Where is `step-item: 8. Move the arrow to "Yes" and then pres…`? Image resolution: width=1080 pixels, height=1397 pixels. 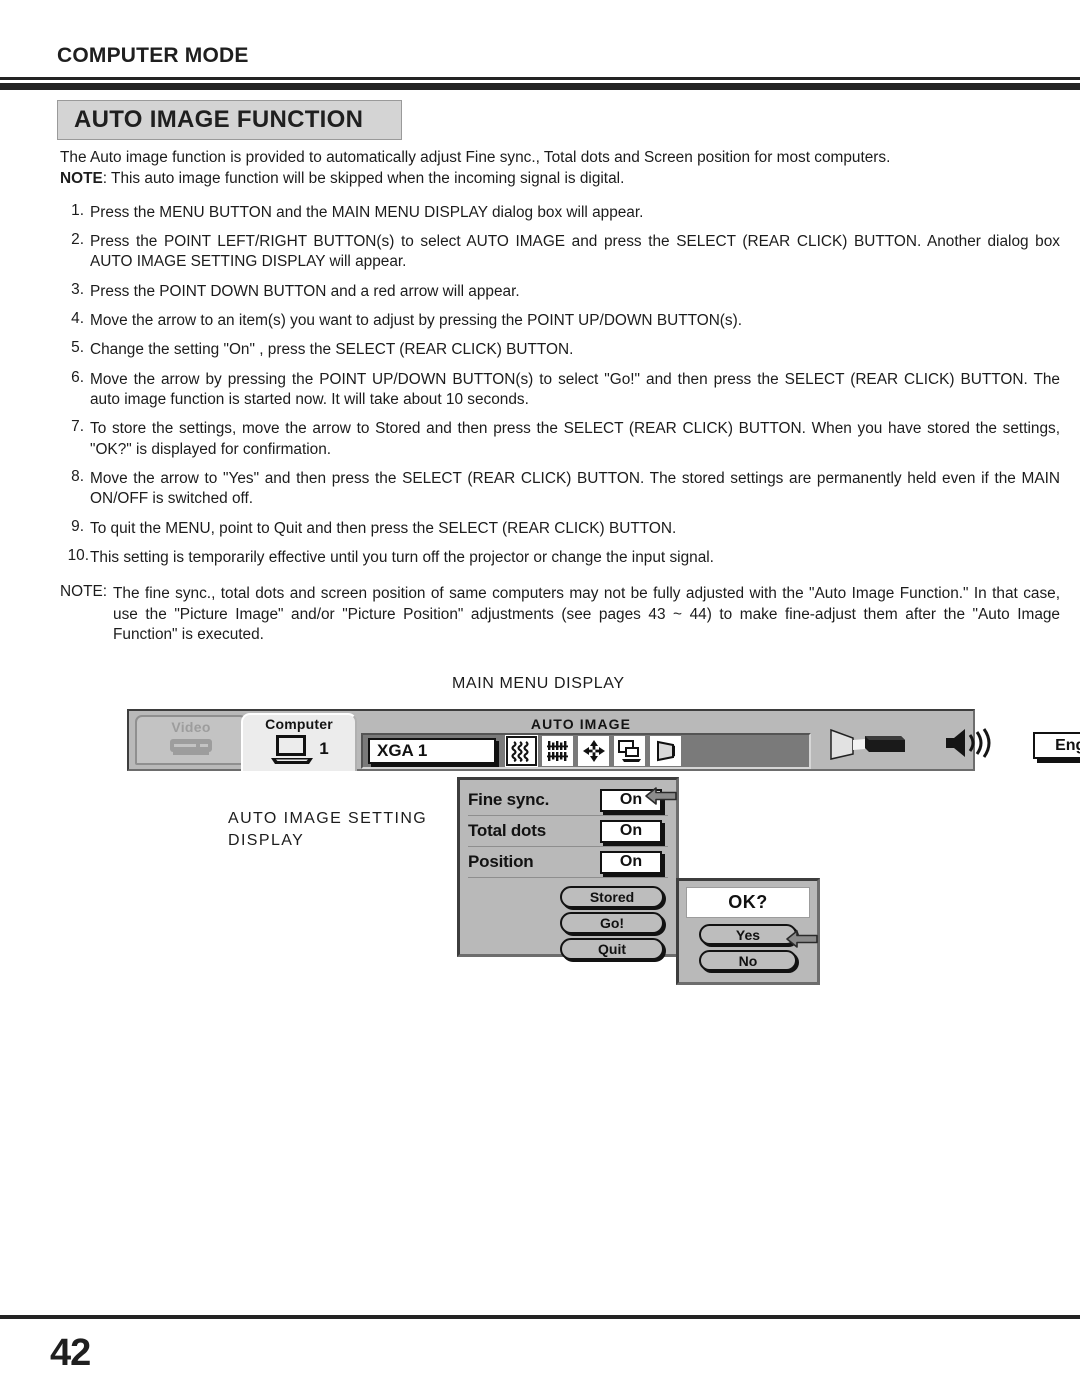
step-item: 8. Move the arrow to "Yes" and then pres… is located at coordinates (560, 489).